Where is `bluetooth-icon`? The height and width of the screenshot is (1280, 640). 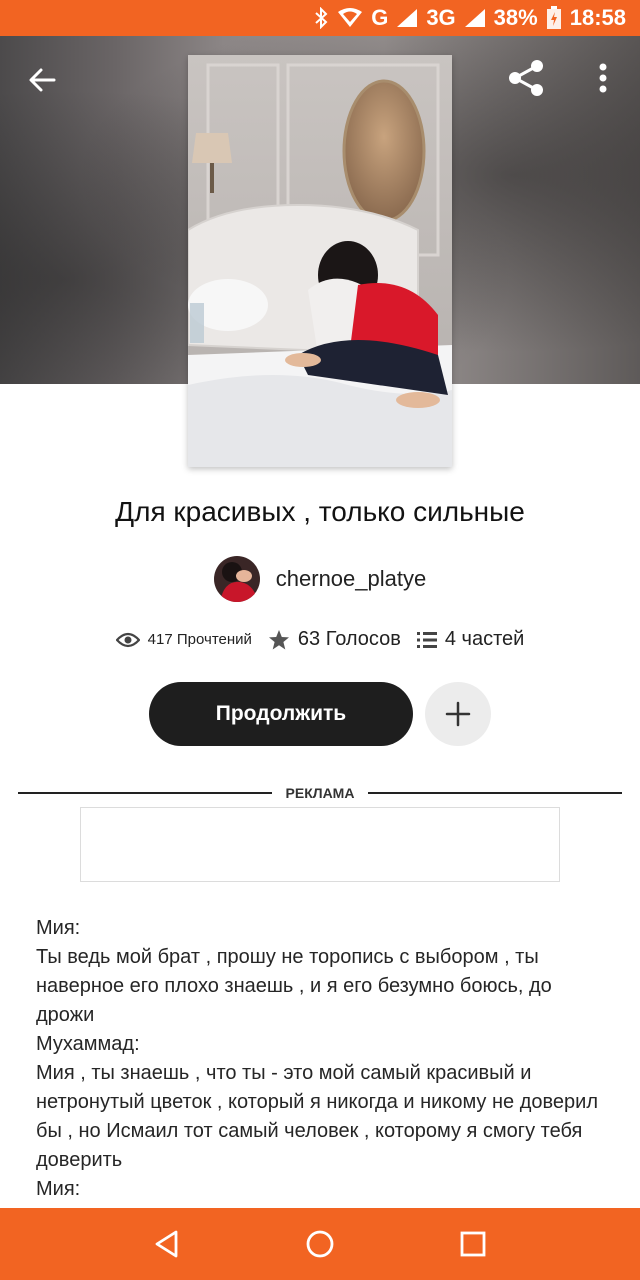 bluetooth-icon is located at coordinates (321, 18).